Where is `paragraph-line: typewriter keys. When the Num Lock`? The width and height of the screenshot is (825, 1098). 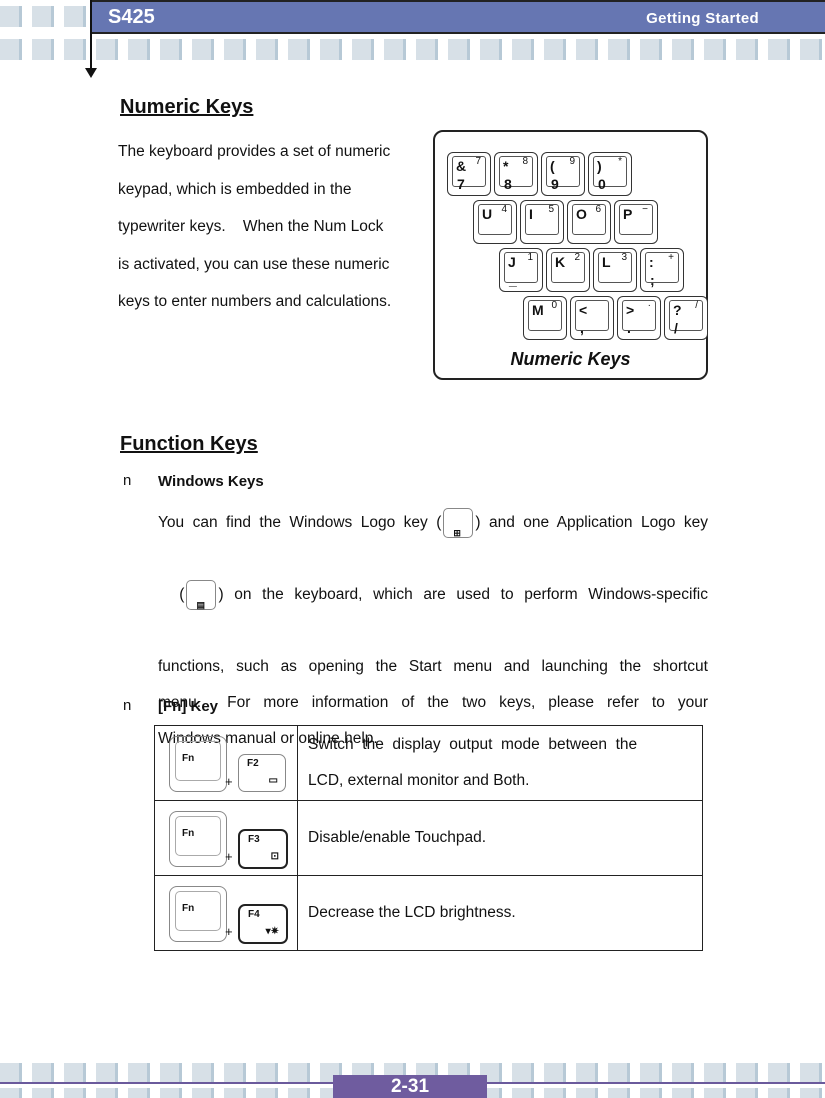 paragraph-line: typewriter keys. When the Num Lock is located at coordinates (251, 226).